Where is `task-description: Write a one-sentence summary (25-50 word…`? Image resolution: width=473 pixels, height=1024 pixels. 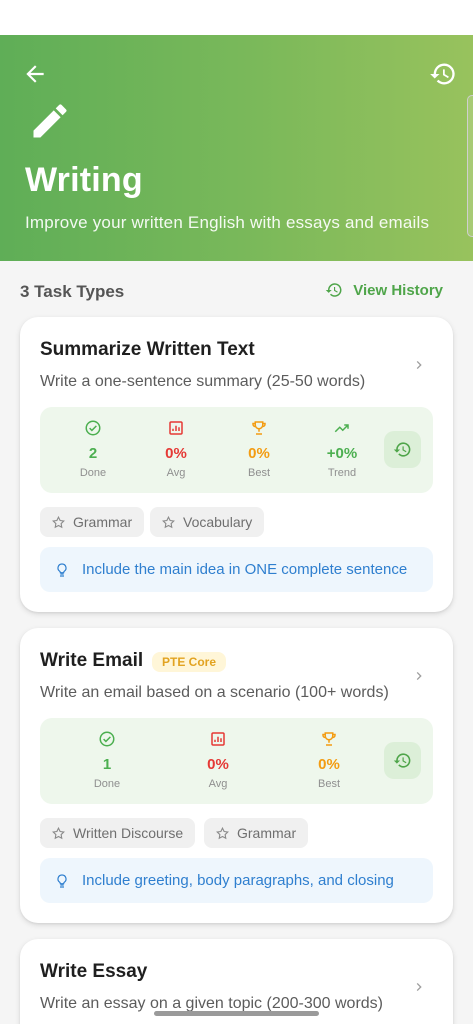
task-description: Write a one-sentence summary (25-50 word… is located at coordinates (203, 381).